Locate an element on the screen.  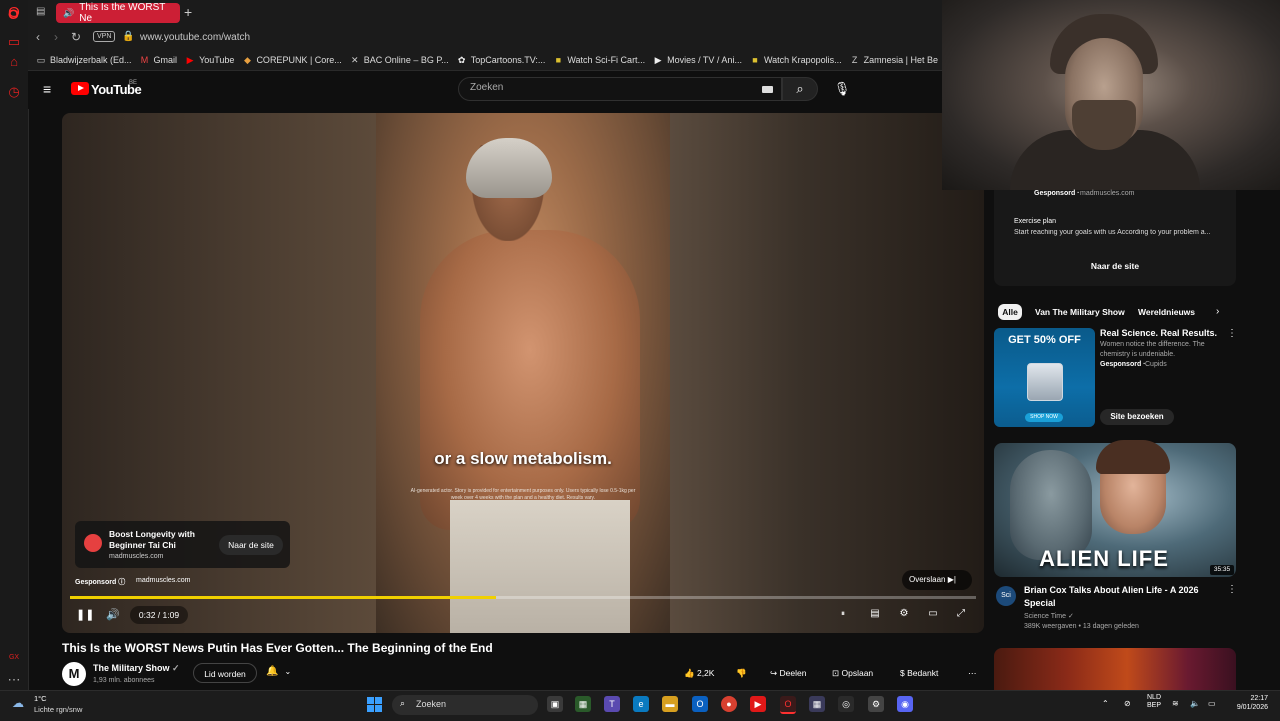
weather-icon: ☁ is located at coordinates (20, 703).